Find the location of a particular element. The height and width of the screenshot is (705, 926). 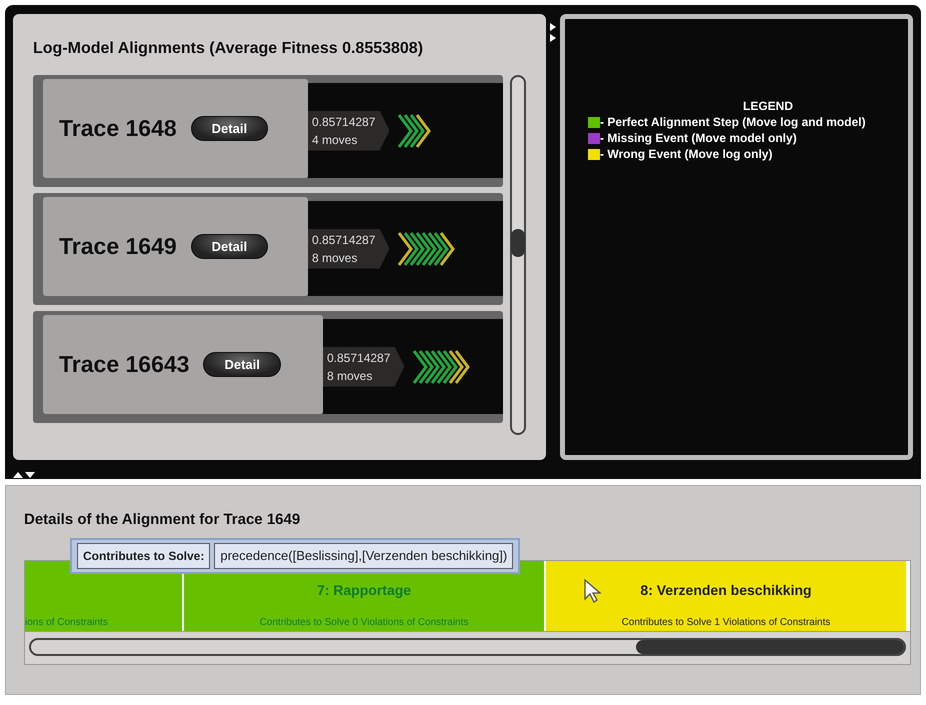

step-cell: 8: Verzenden beschikking Contributes to Solve 1 Violations of Constraints is located at coordinates (726, 596).